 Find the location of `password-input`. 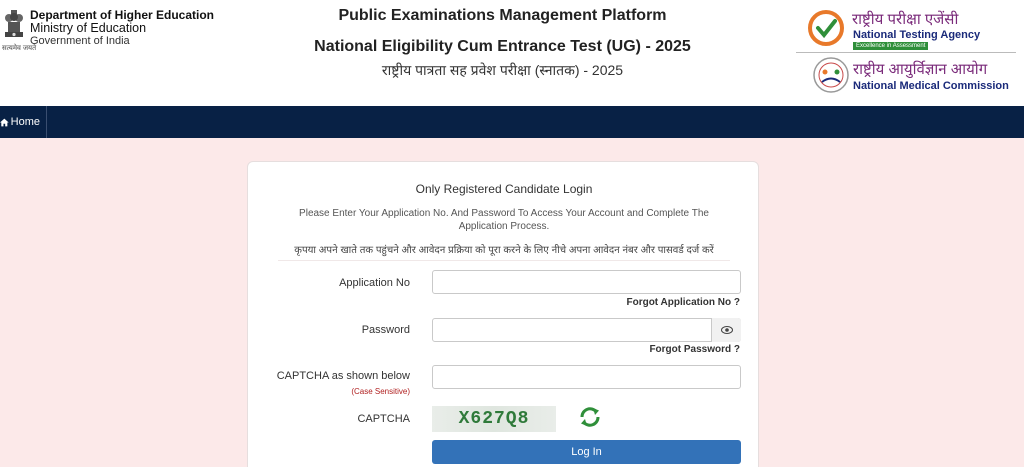

password-input is located at coordinates (586, 330).